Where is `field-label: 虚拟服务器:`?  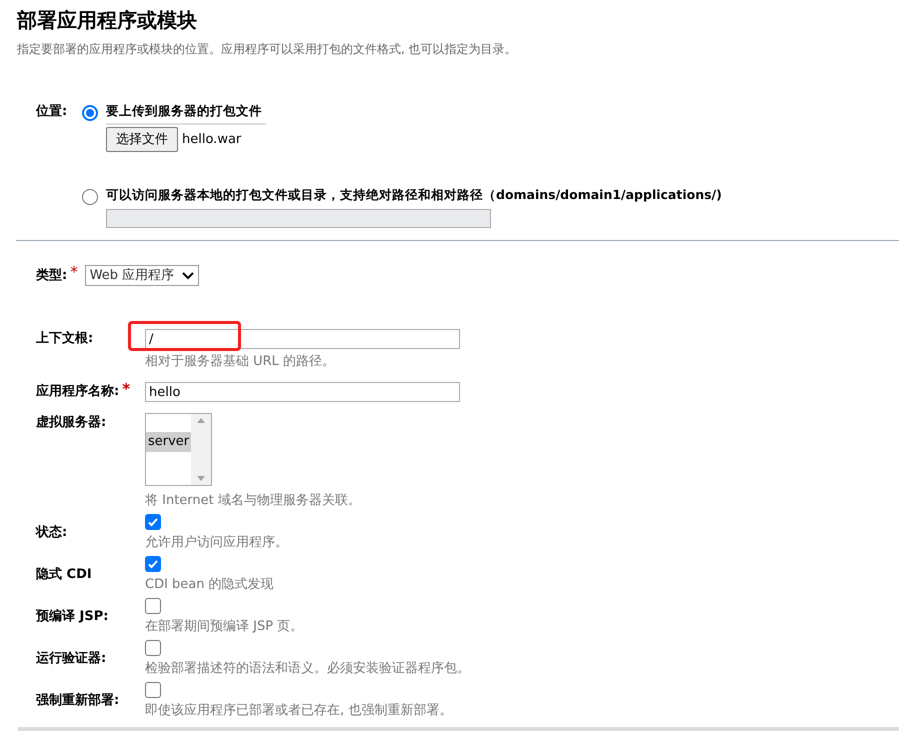 field-label: 虚拟服务器: is located at coordinates (71, 423).